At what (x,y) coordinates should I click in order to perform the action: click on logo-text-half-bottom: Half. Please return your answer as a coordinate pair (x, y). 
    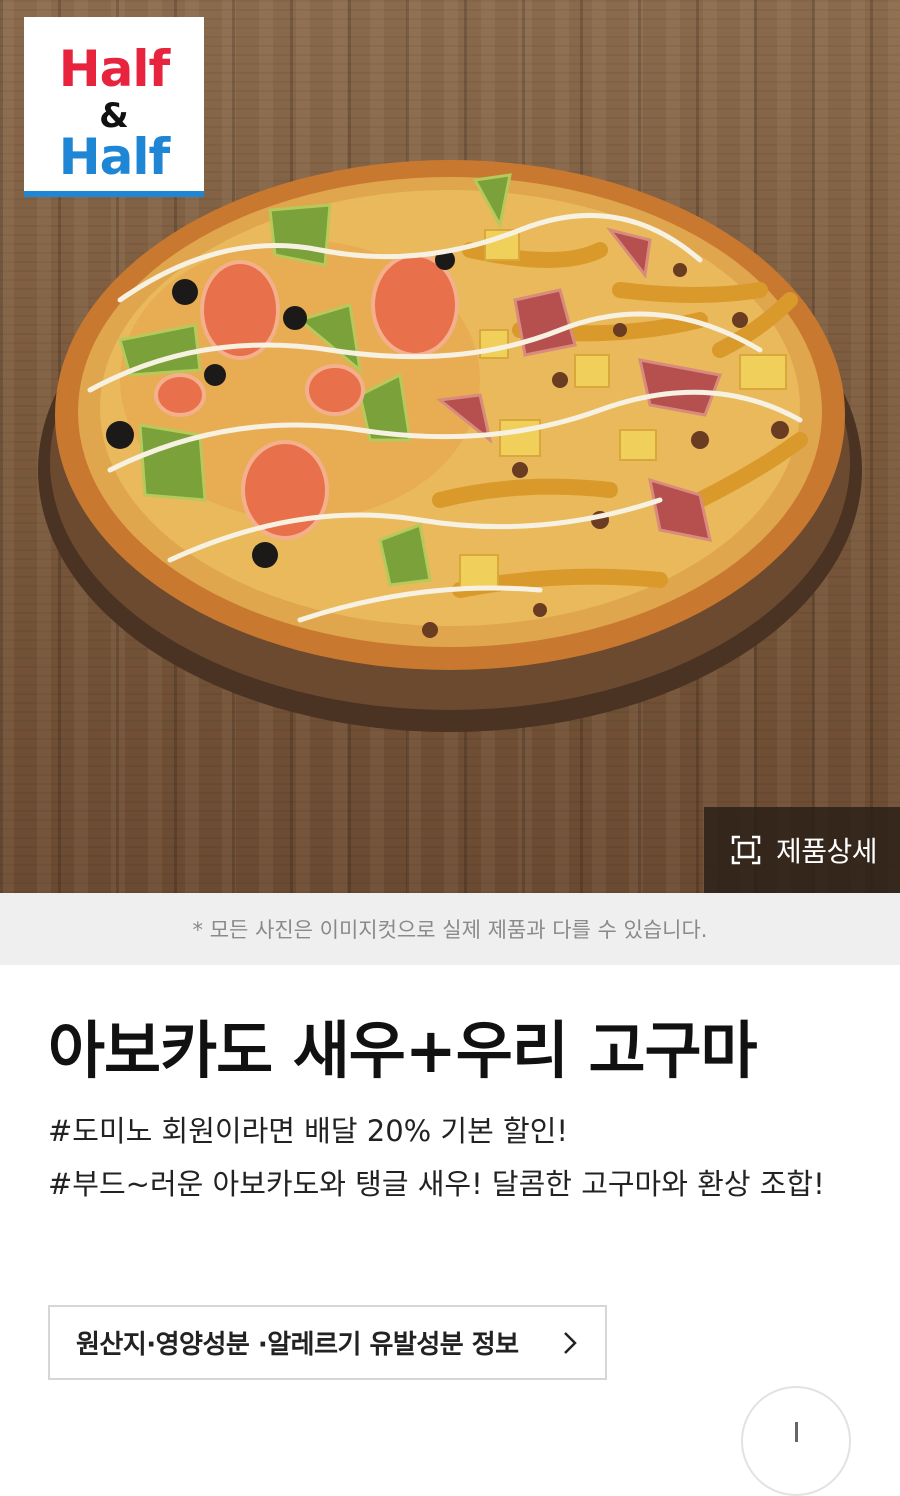
    Looking at the image, I should click on (114, 157).